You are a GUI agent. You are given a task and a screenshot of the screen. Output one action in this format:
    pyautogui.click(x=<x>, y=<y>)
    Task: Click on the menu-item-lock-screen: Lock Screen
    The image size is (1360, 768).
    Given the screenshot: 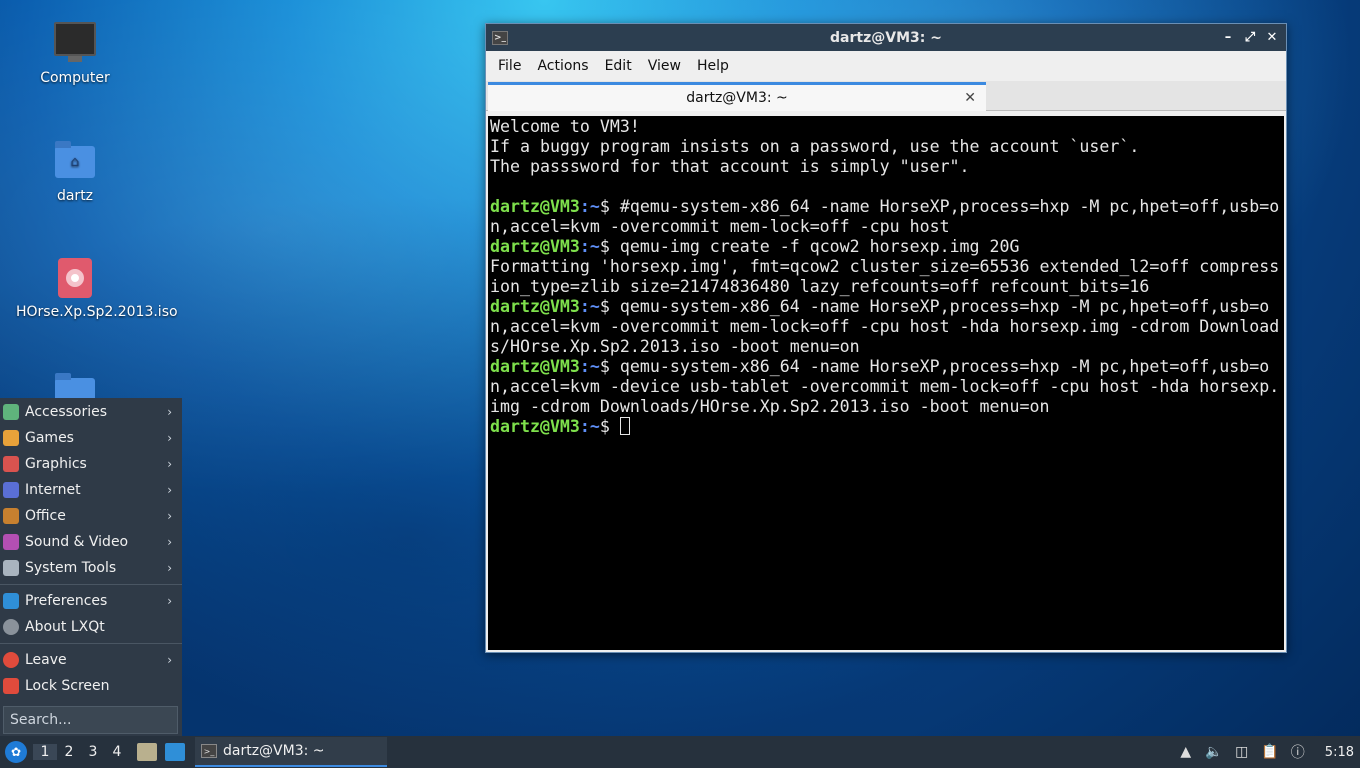 What is the action you would take?
    pyautogui.click(x=91, y=686)
    